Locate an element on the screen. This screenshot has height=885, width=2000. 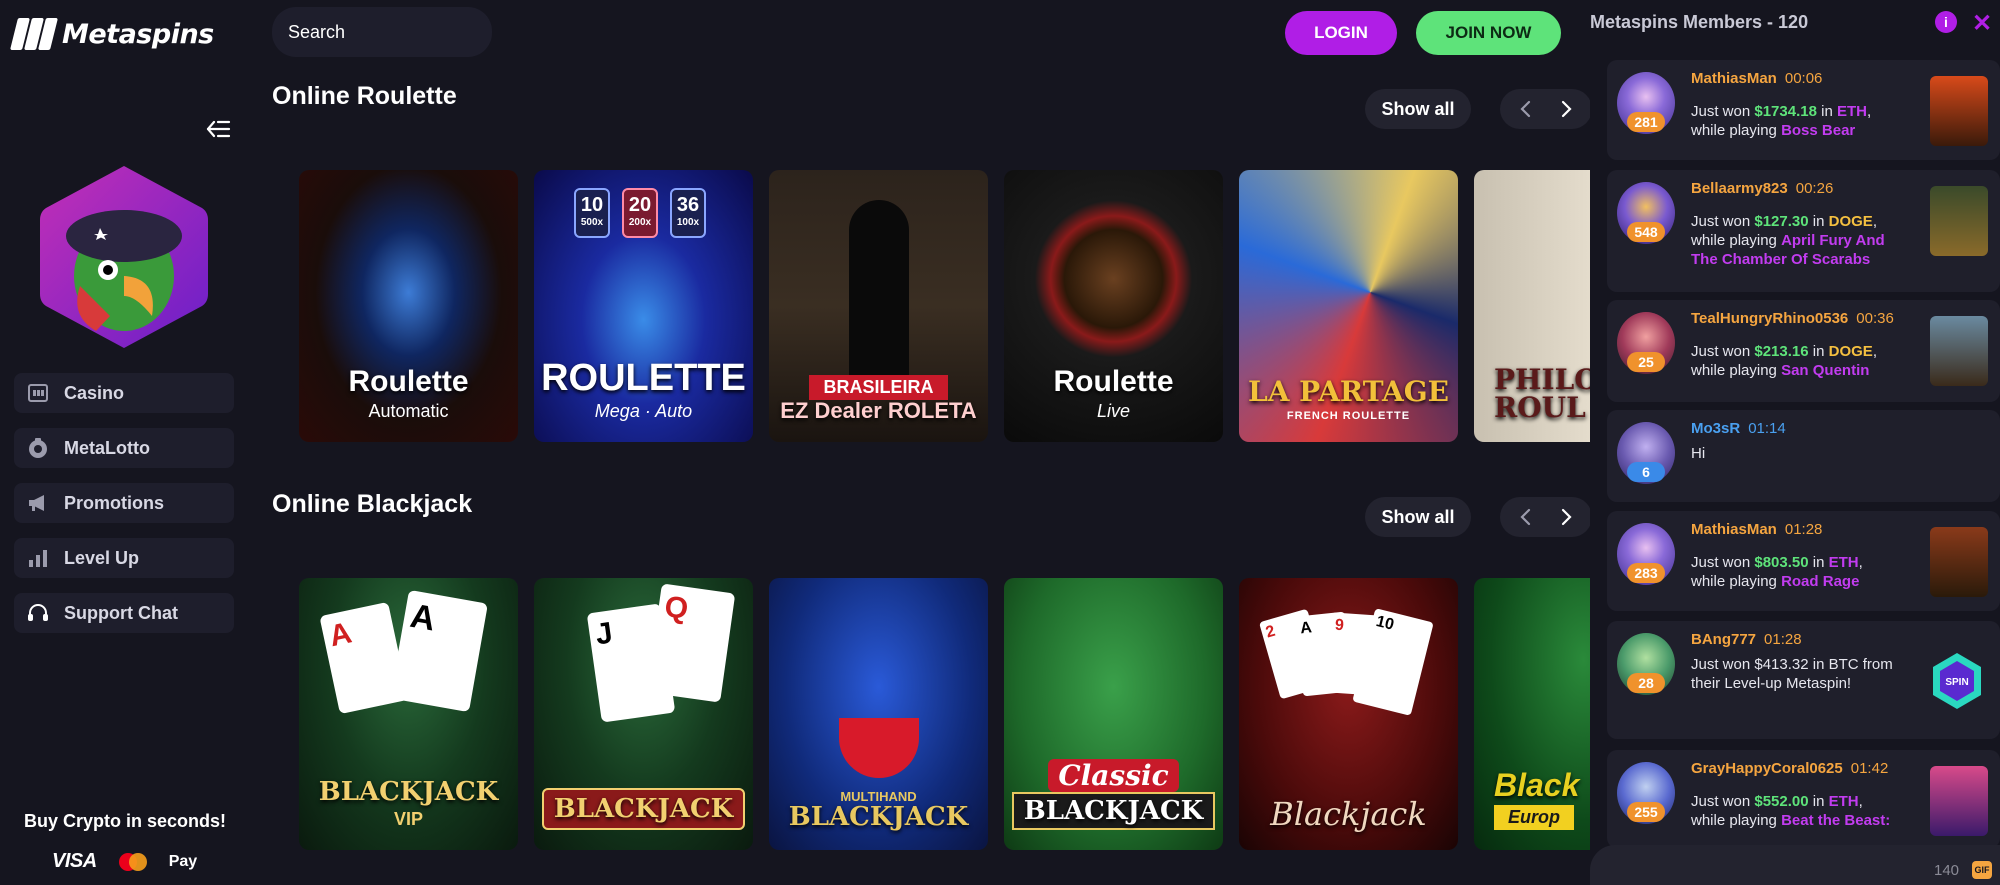
multiplier-tag: 20 200x is located at coordinates (640, 213).